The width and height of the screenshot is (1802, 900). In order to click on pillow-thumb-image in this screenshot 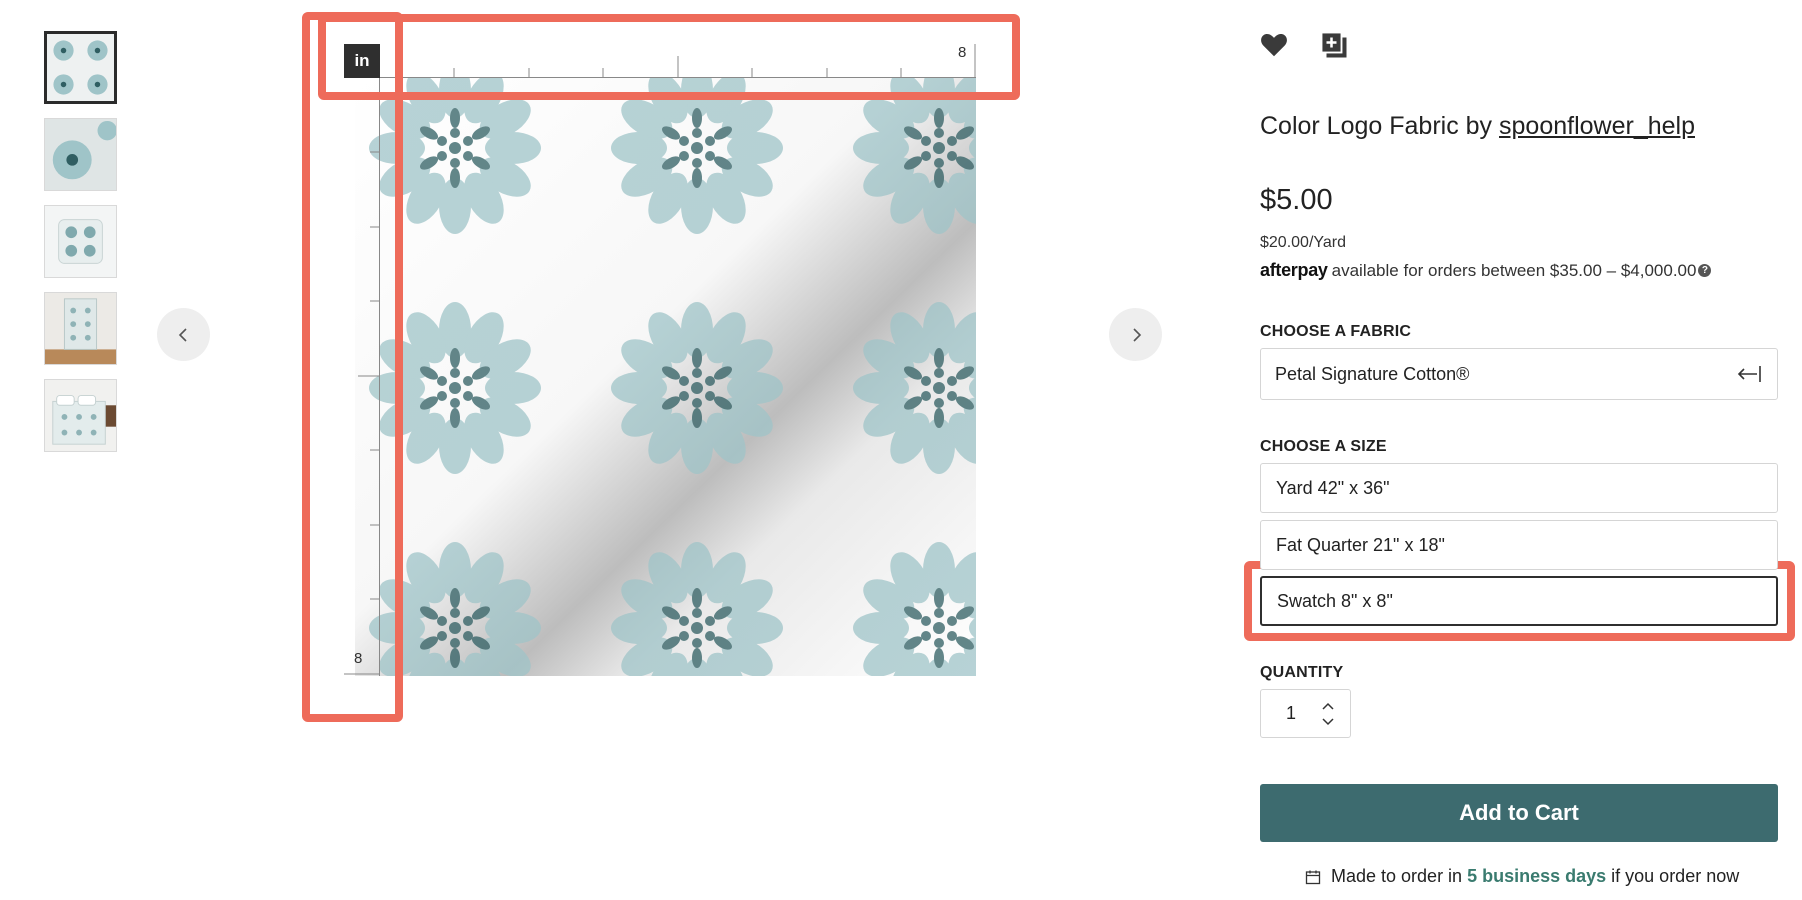, I will do `click(80, 241)`.